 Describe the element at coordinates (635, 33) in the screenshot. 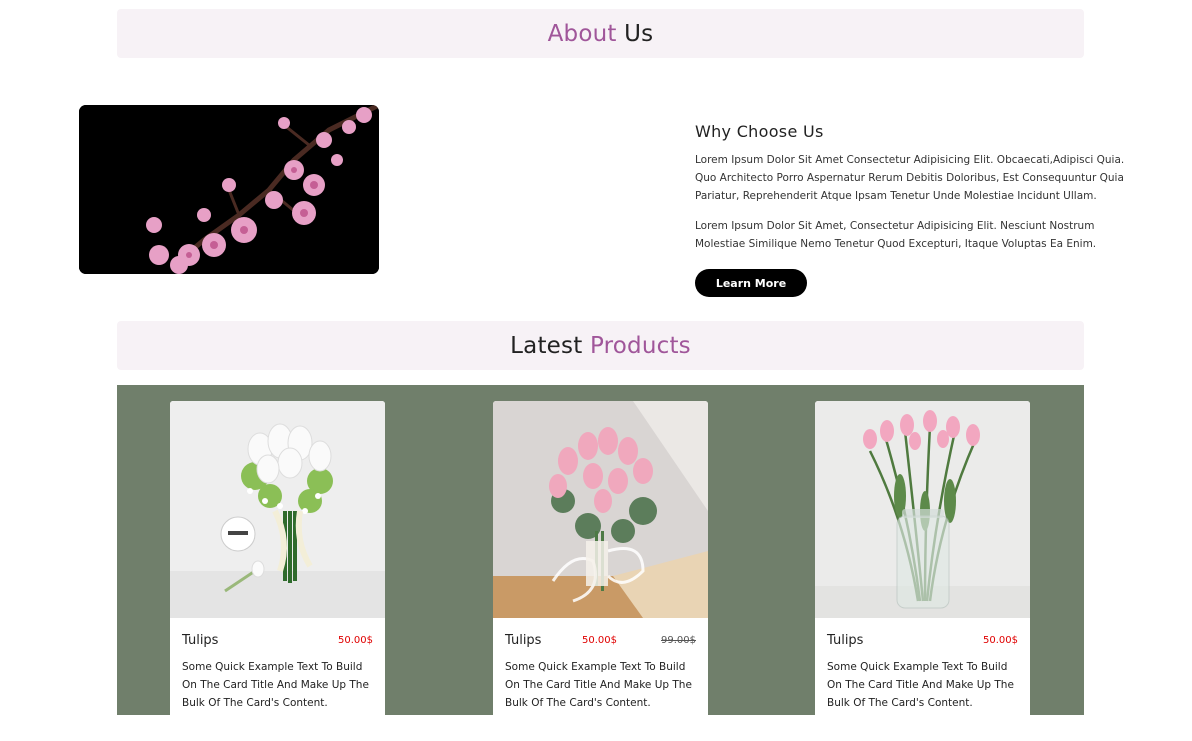

I see `about-heading-rest: Us` at that location.